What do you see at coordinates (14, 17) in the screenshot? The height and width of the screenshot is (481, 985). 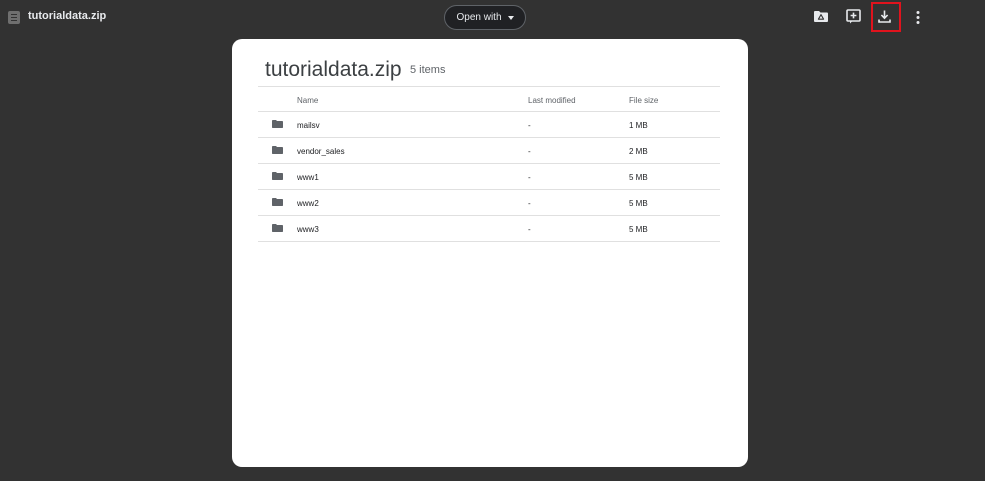 I see `document-icon` at bounding box center [14, 17].